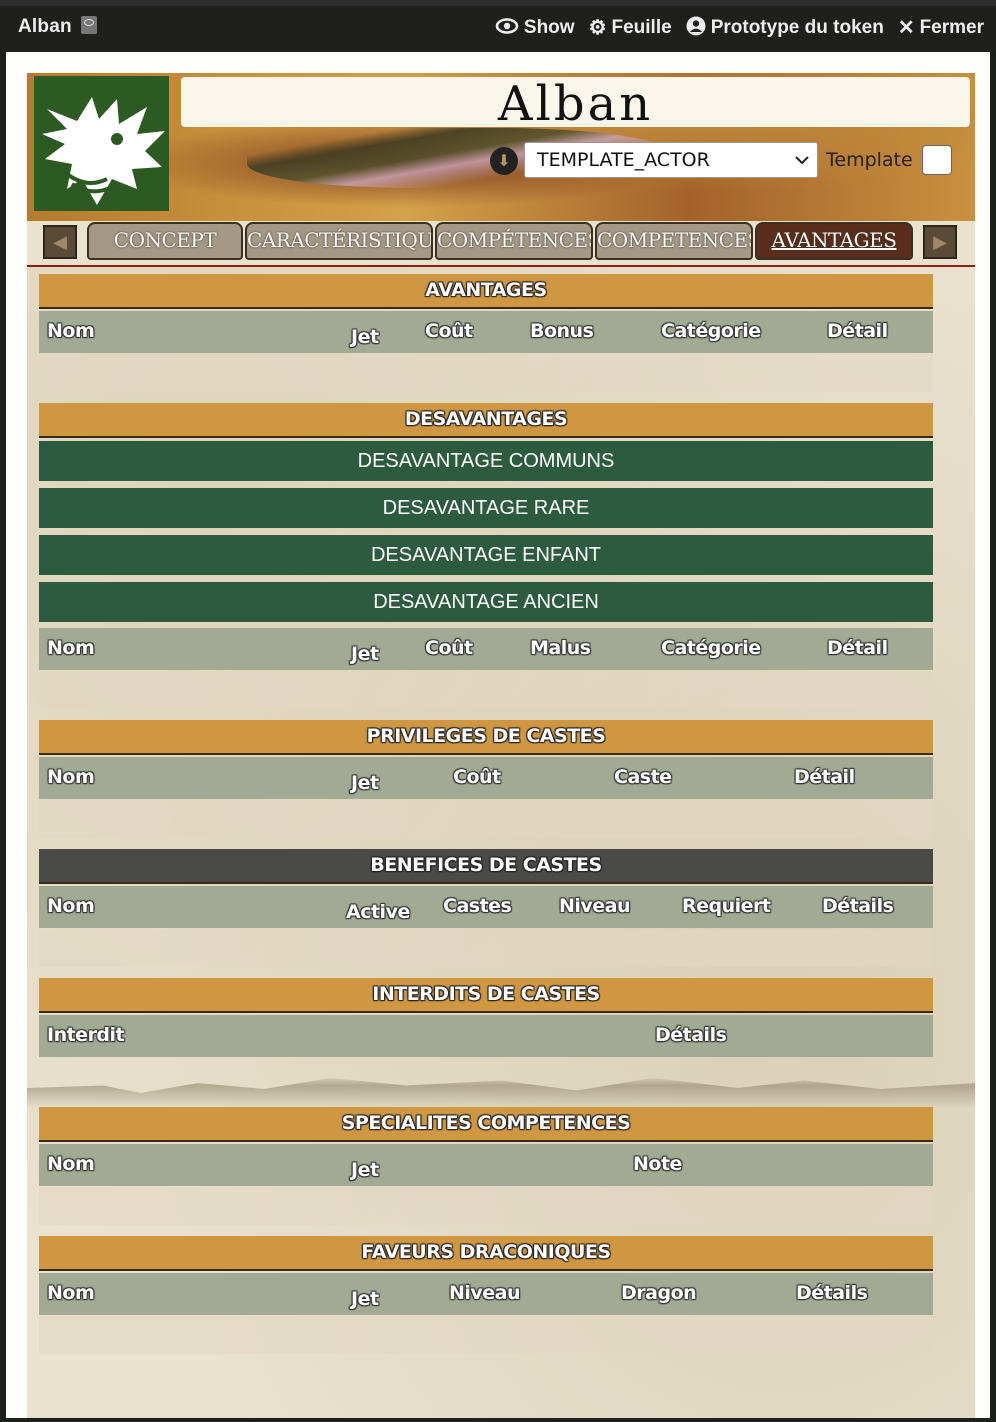  What do you see at coordinates (45, 26) in the screenshot?
I see `window-title-text: Alban` at bounding box center [45, 26].